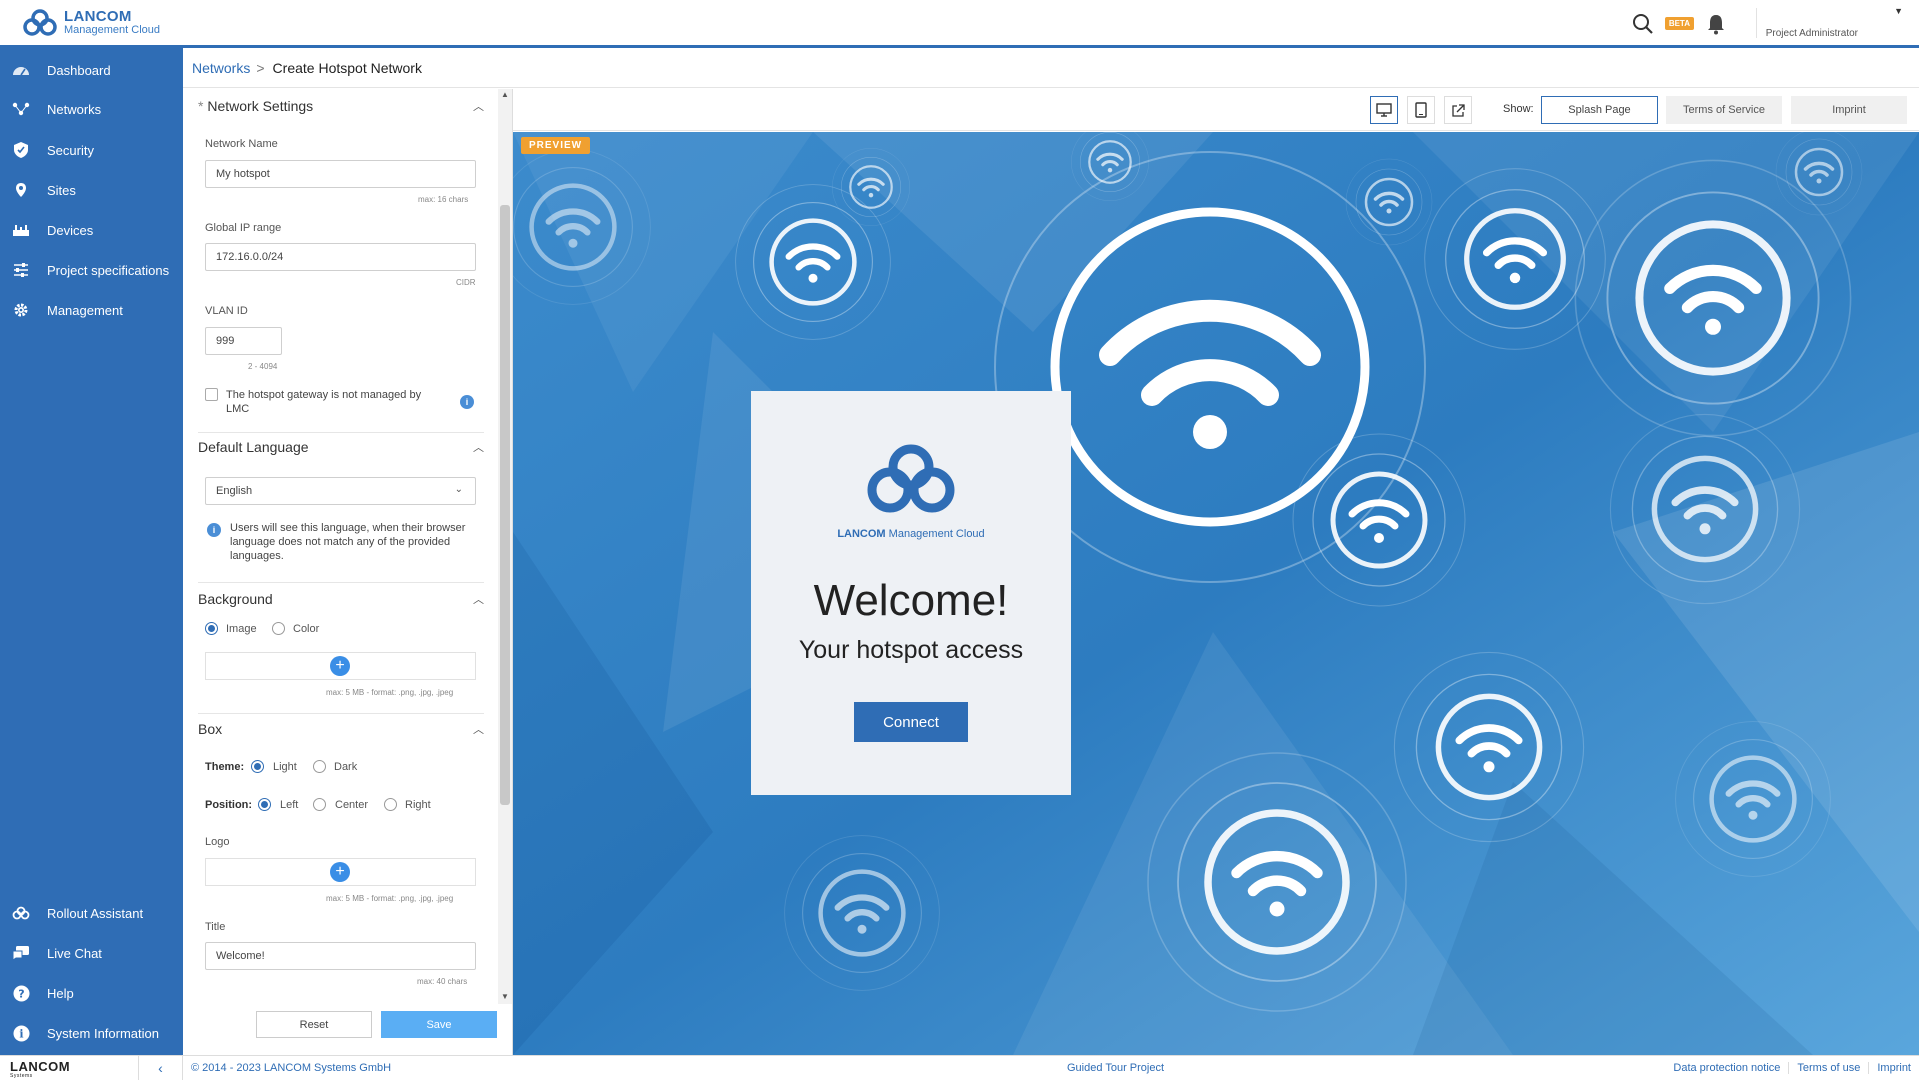 Image resolution: width=1919 pixels, height=1080 pixels. I want to click on reset-button: Reset, so click(314, 1024).